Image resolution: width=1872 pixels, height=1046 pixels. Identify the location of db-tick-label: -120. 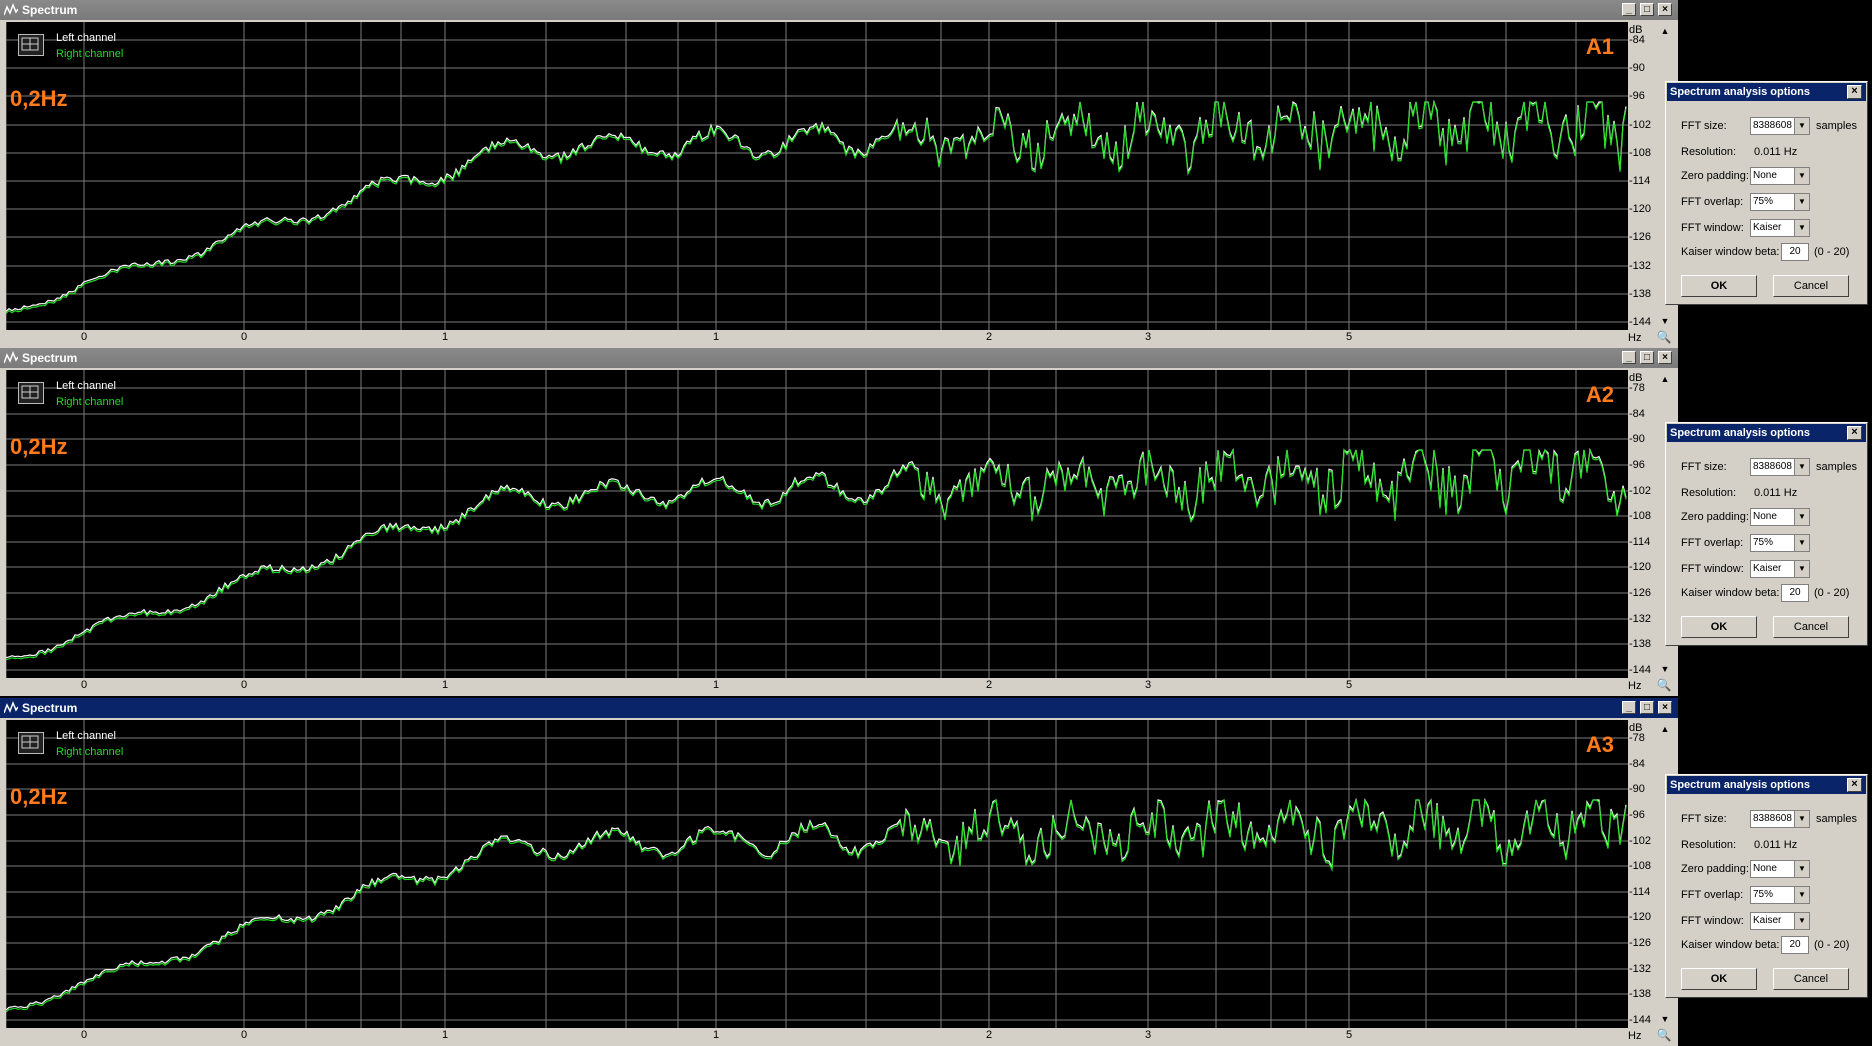
(1640, 209).